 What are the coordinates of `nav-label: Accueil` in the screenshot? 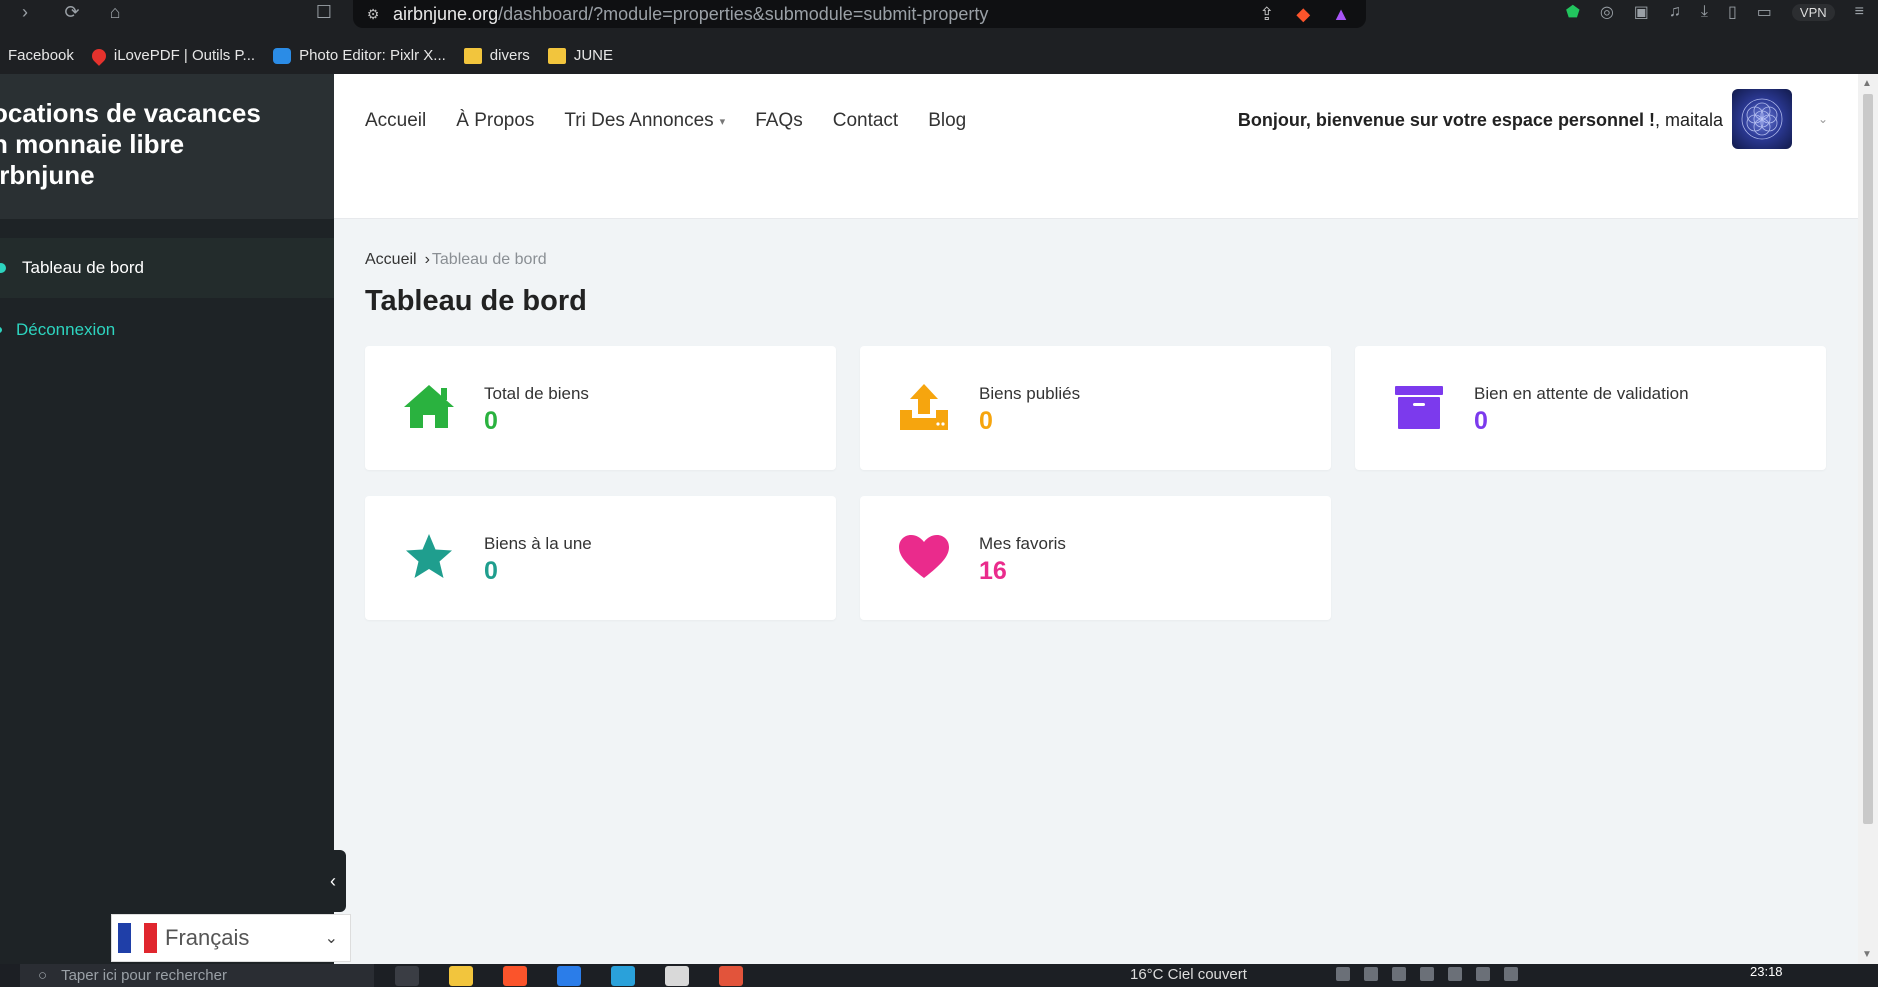 It's located at (396, 120).